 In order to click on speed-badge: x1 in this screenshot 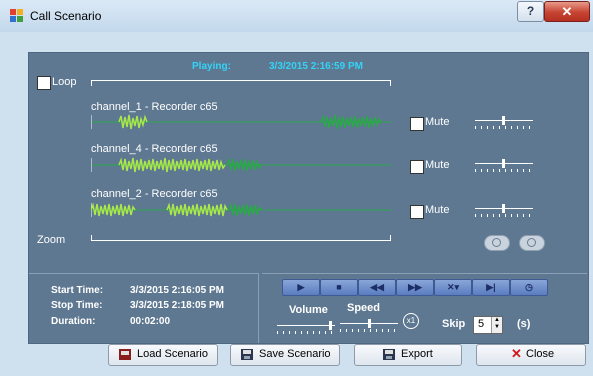, I will do `click(411, 321)`.